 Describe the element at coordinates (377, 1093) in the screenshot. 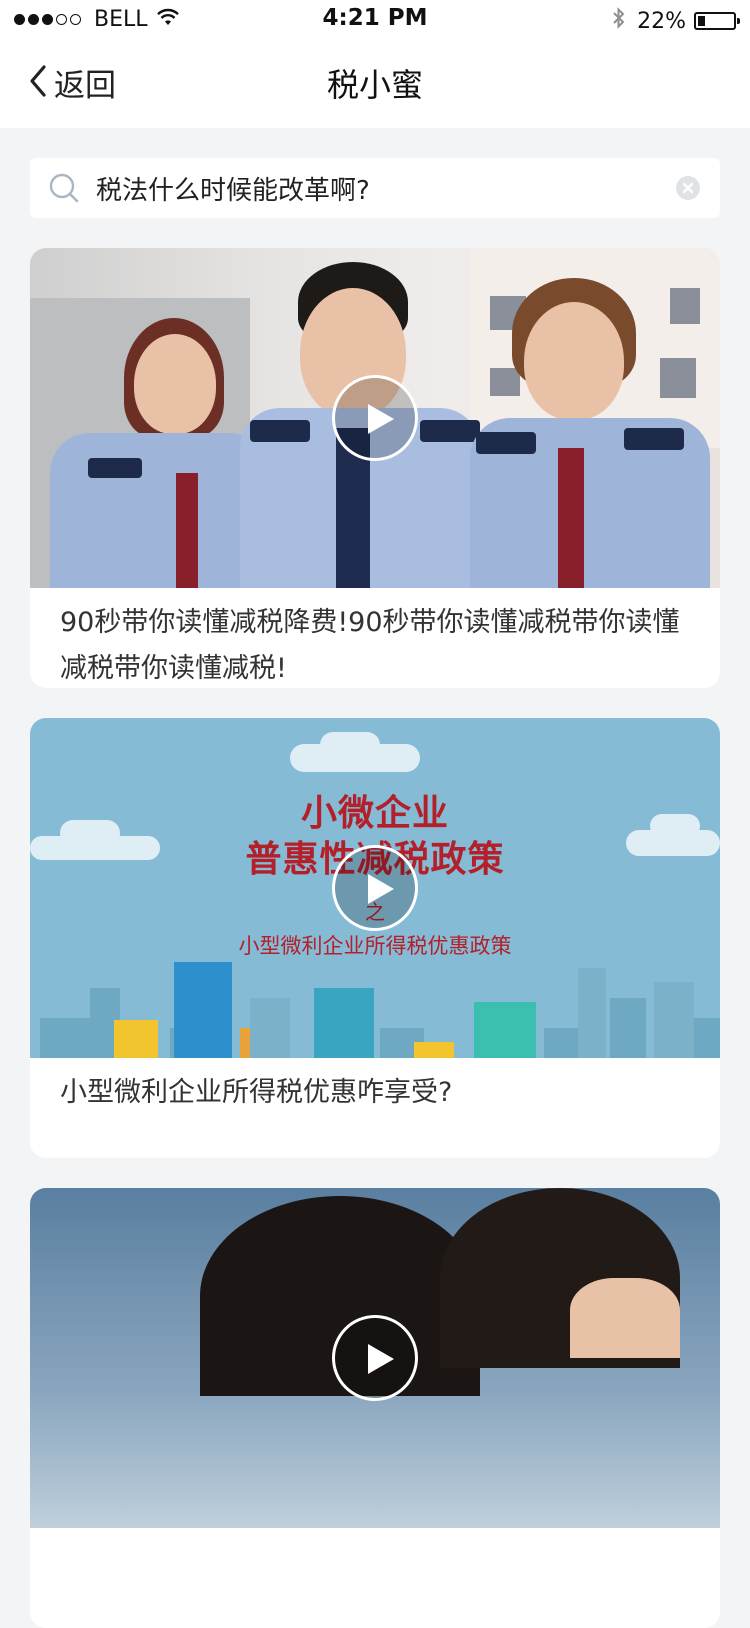

I see `video-title: 小型微利企业所得税优惠咋享受?` at that location.